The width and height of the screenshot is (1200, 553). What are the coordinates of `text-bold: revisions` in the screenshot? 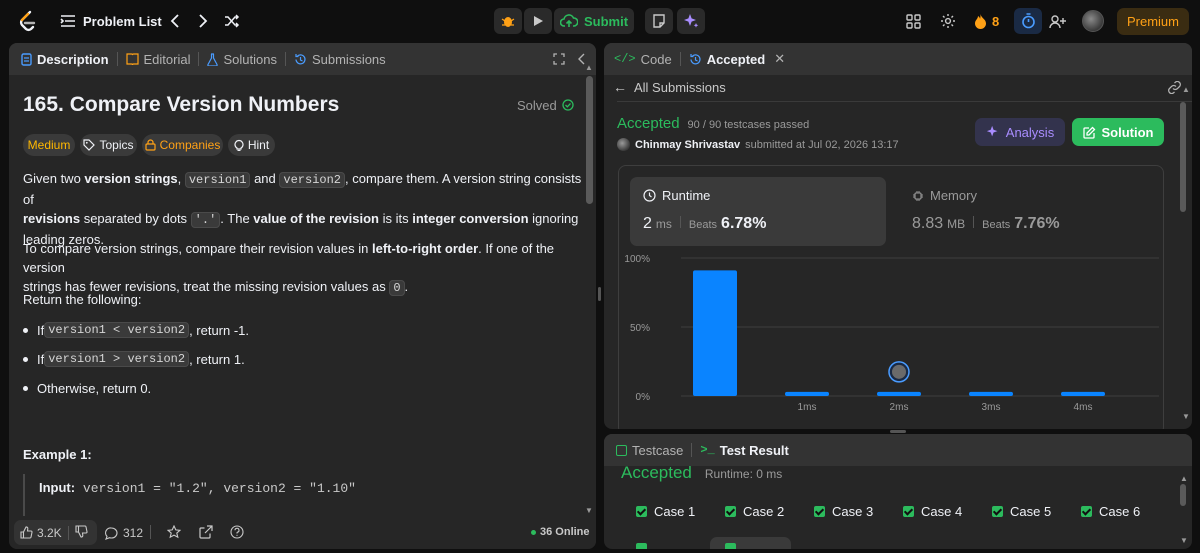 It's located at (52, 218).